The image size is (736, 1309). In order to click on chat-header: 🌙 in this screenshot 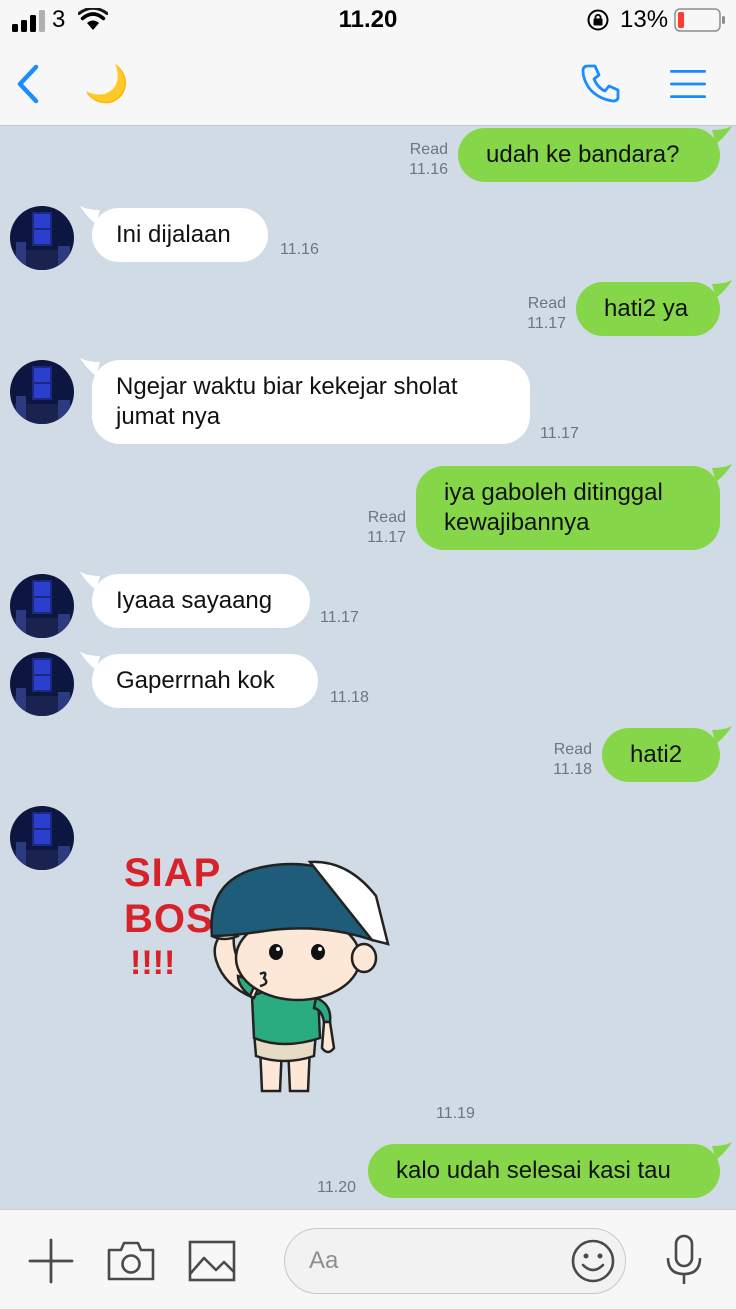, I will do `click(368, 83)`.